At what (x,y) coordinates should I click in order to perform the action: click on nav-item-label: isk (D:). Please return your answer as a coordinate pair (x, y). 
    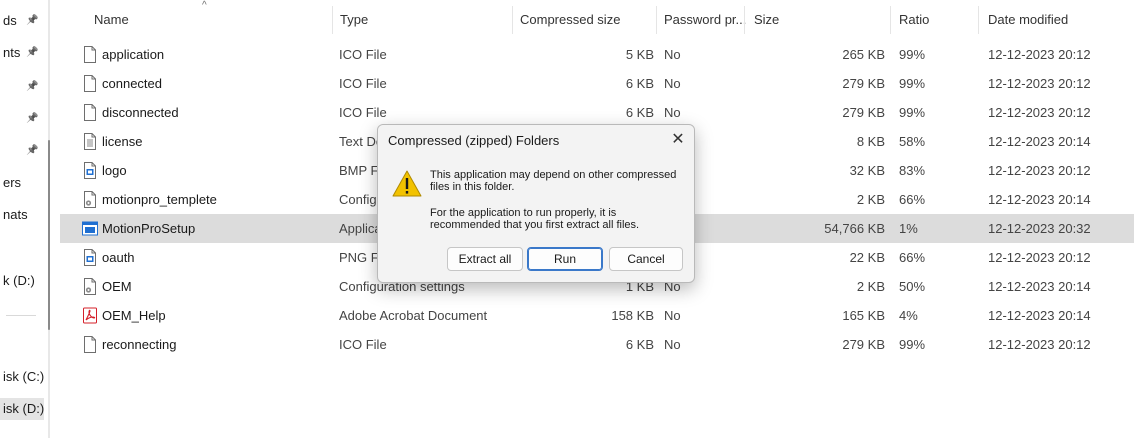
    Looking at the image, I should click on (23, 408).